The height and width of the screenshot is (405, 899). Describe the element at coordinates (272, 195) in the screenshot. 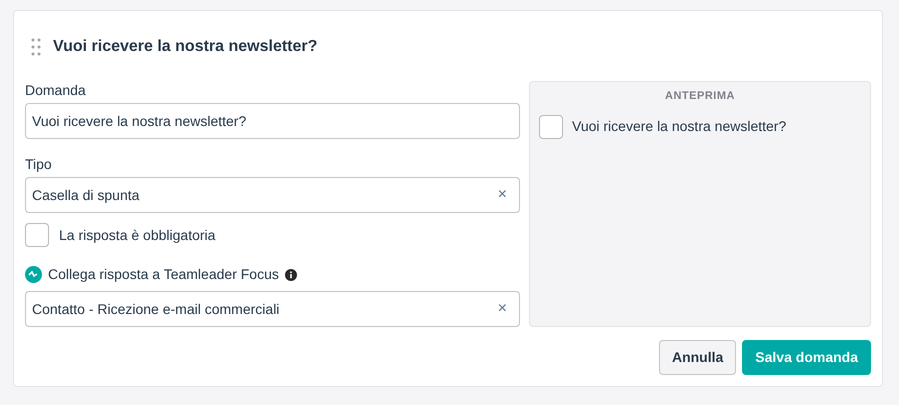

I see `type-select: Casella di spunta ×` at that location.